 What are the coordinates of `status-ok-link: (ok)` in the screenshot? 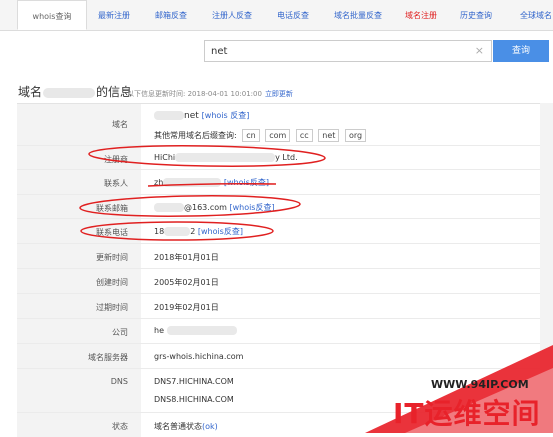 It's located at (210, 426).